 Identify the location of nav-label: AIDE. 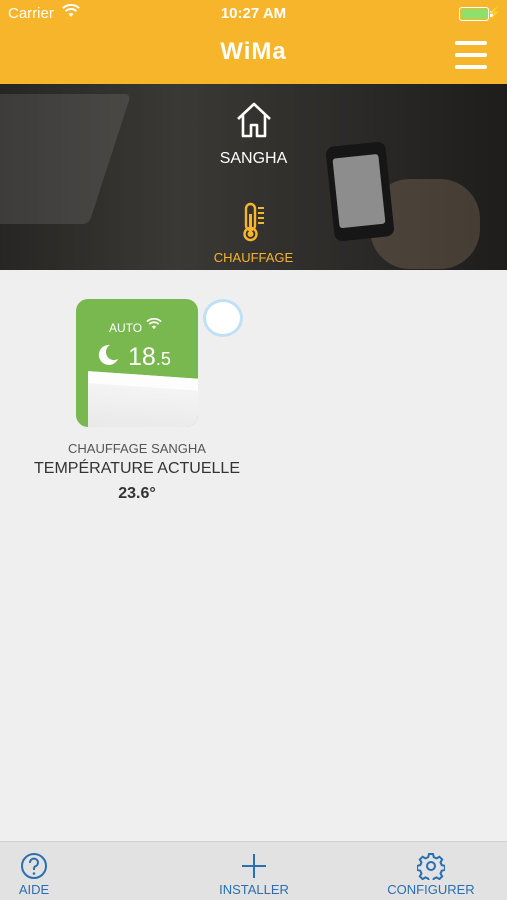
(34, 889).